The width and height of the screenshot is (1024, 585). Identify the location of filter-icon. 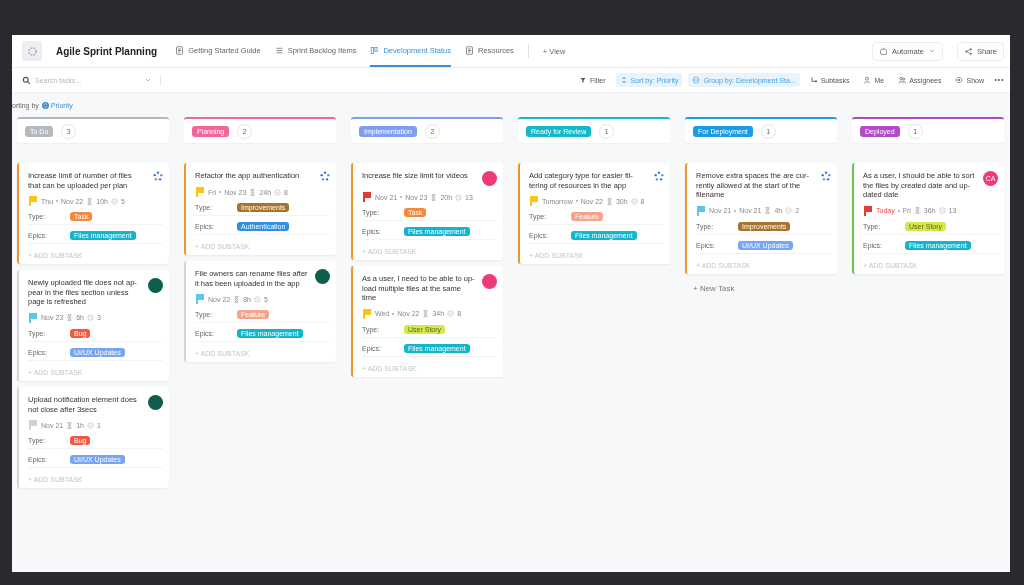
(583, 80).